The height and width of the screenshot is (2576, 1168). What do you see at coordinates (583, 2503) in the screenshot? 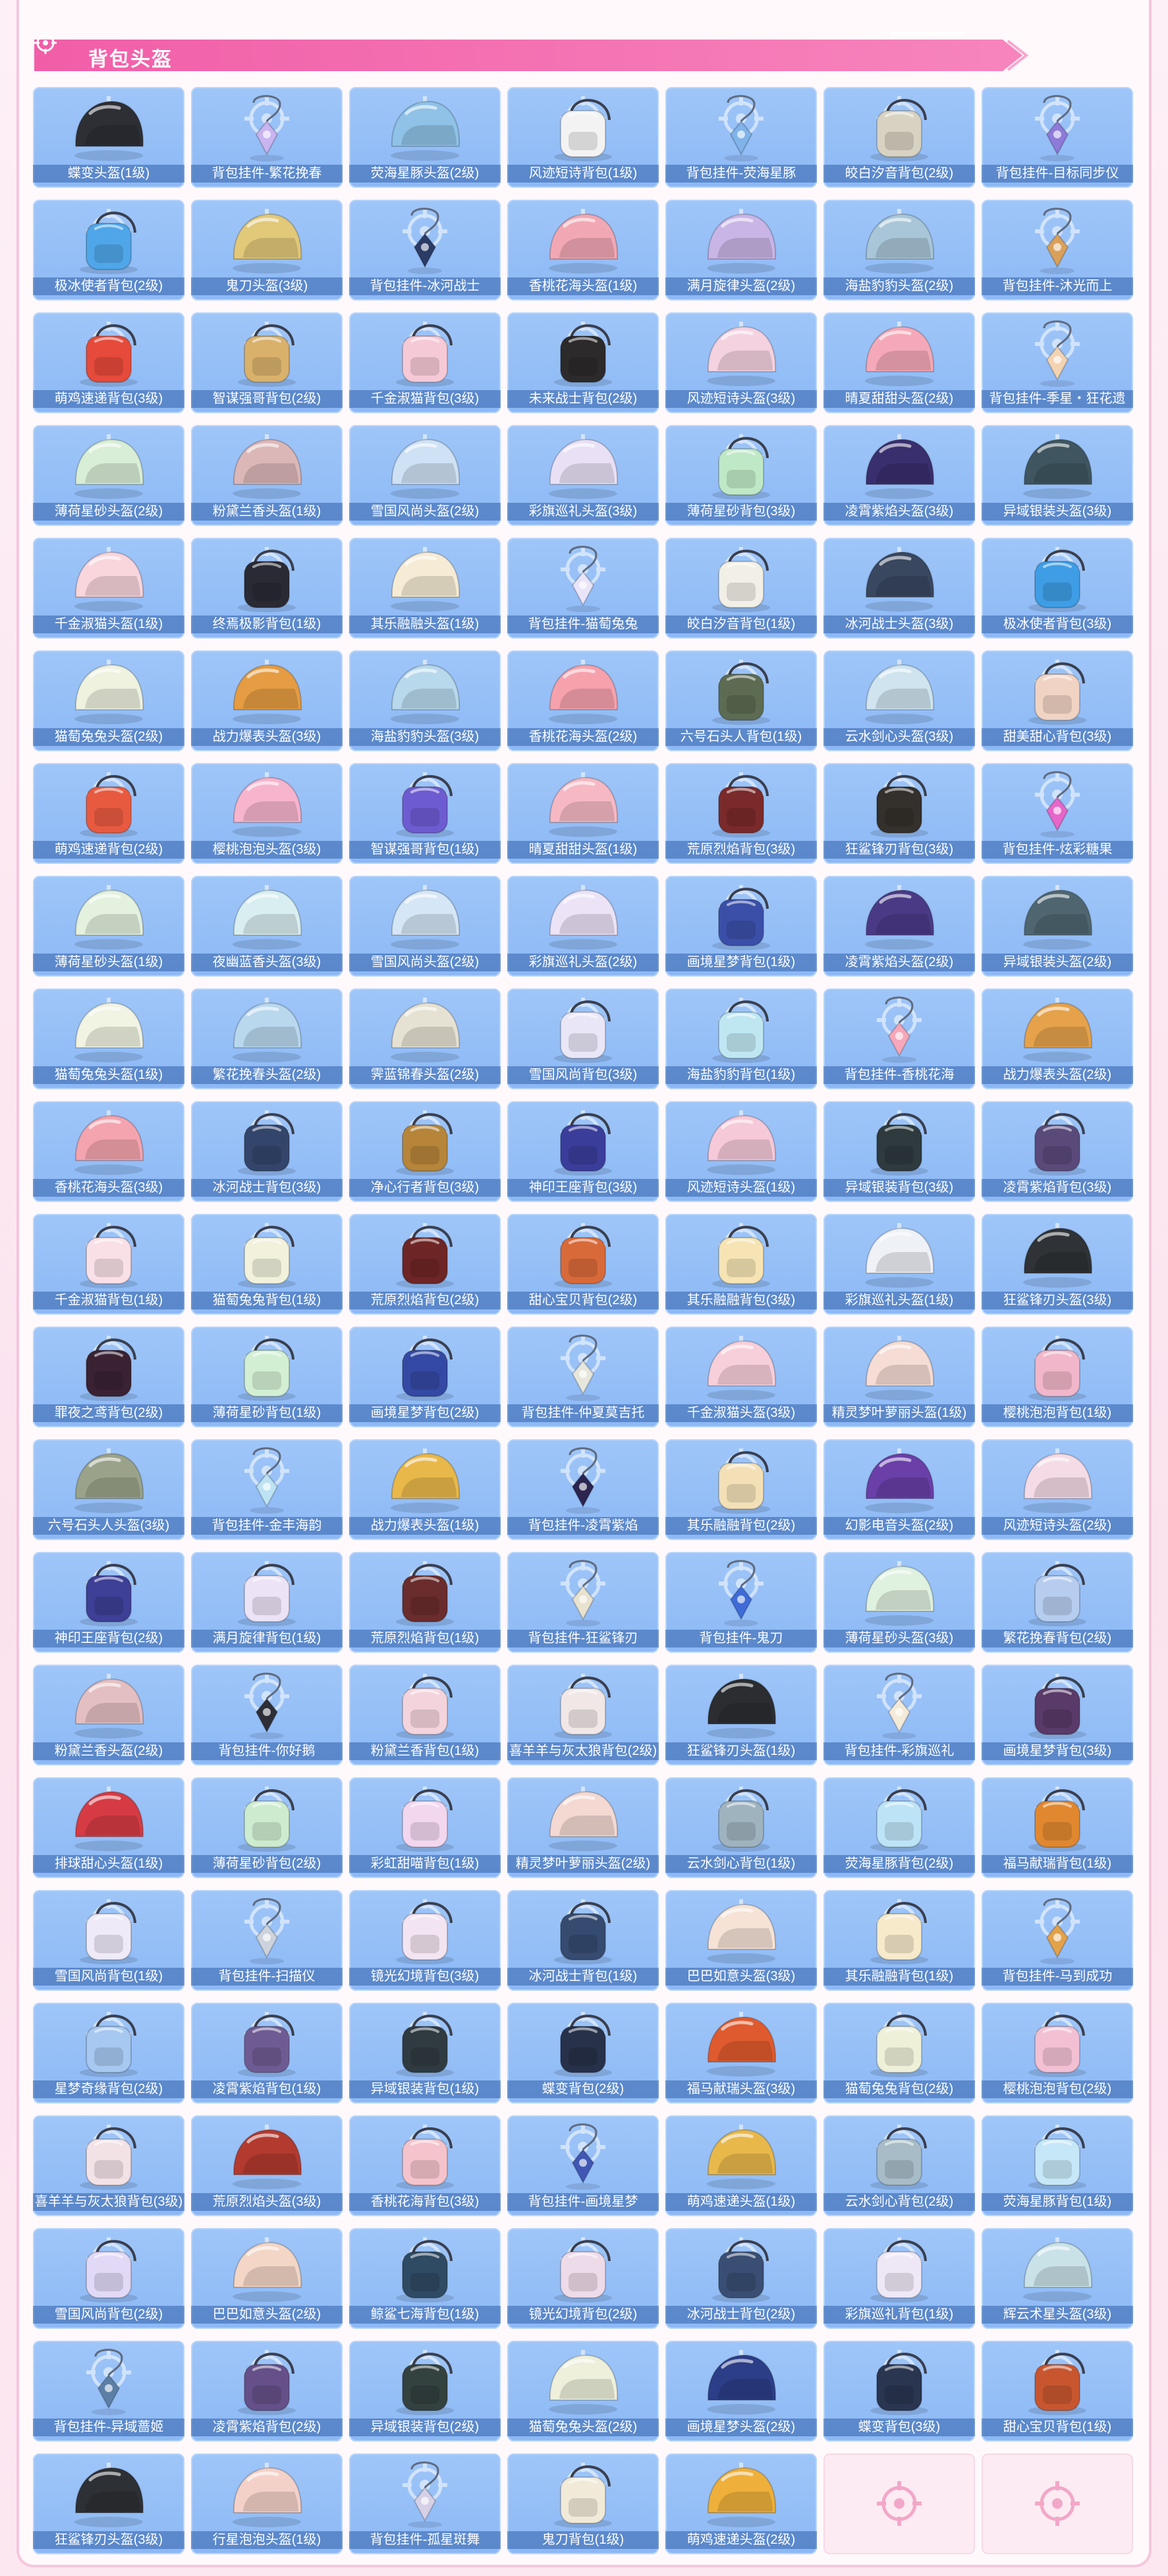
I see `item-card: 鬼刀背包(1级)` at bounding box center [583, 2503].